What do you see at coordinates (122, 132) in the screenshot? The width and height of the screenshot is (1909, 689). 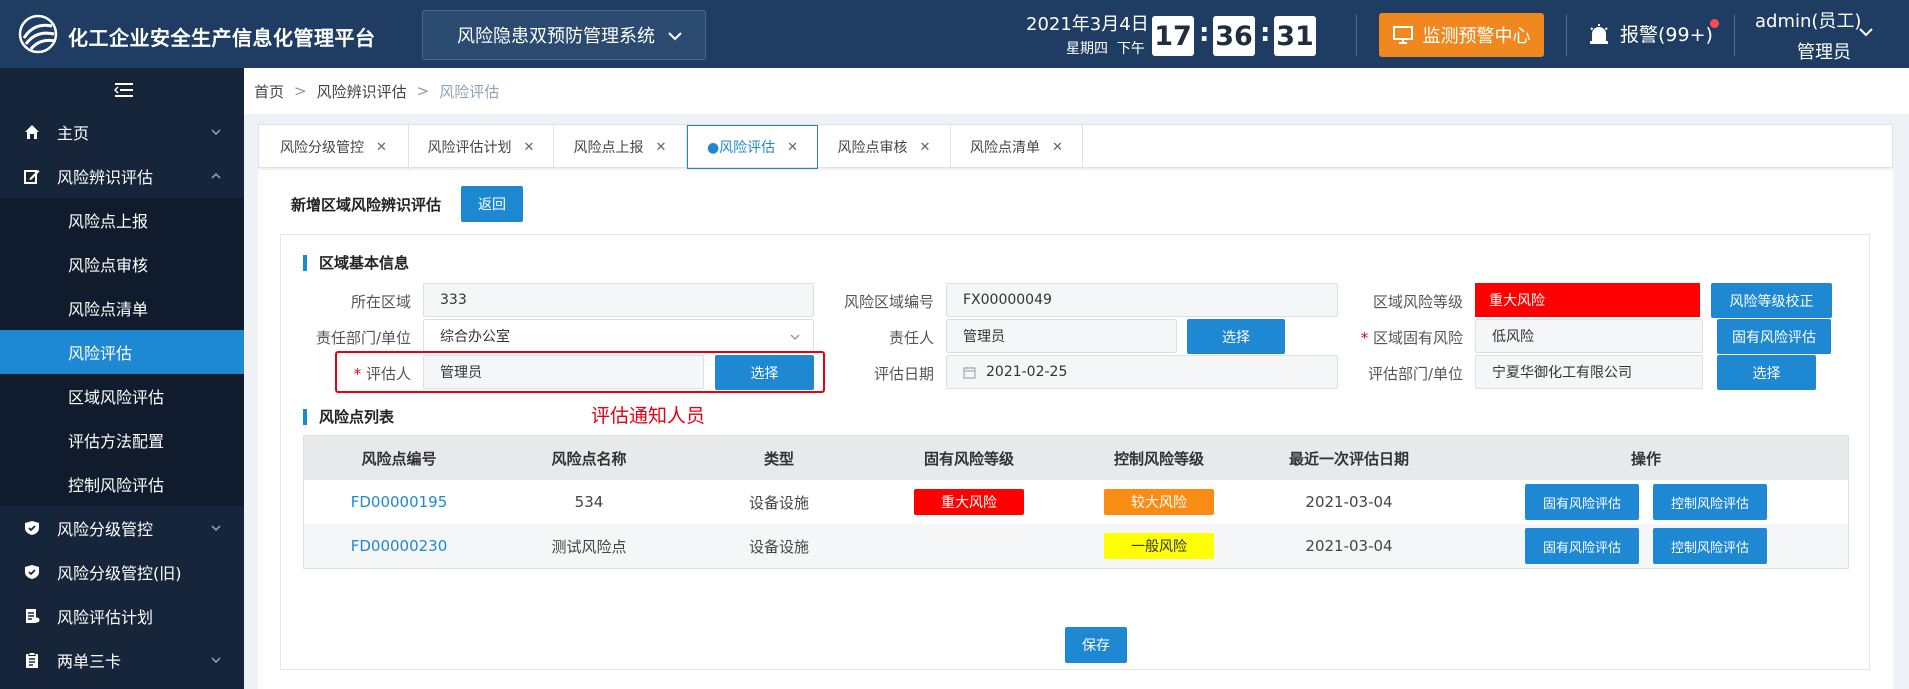 I see `sidebar-item-home: 主页` at bounding box center [122, 132].